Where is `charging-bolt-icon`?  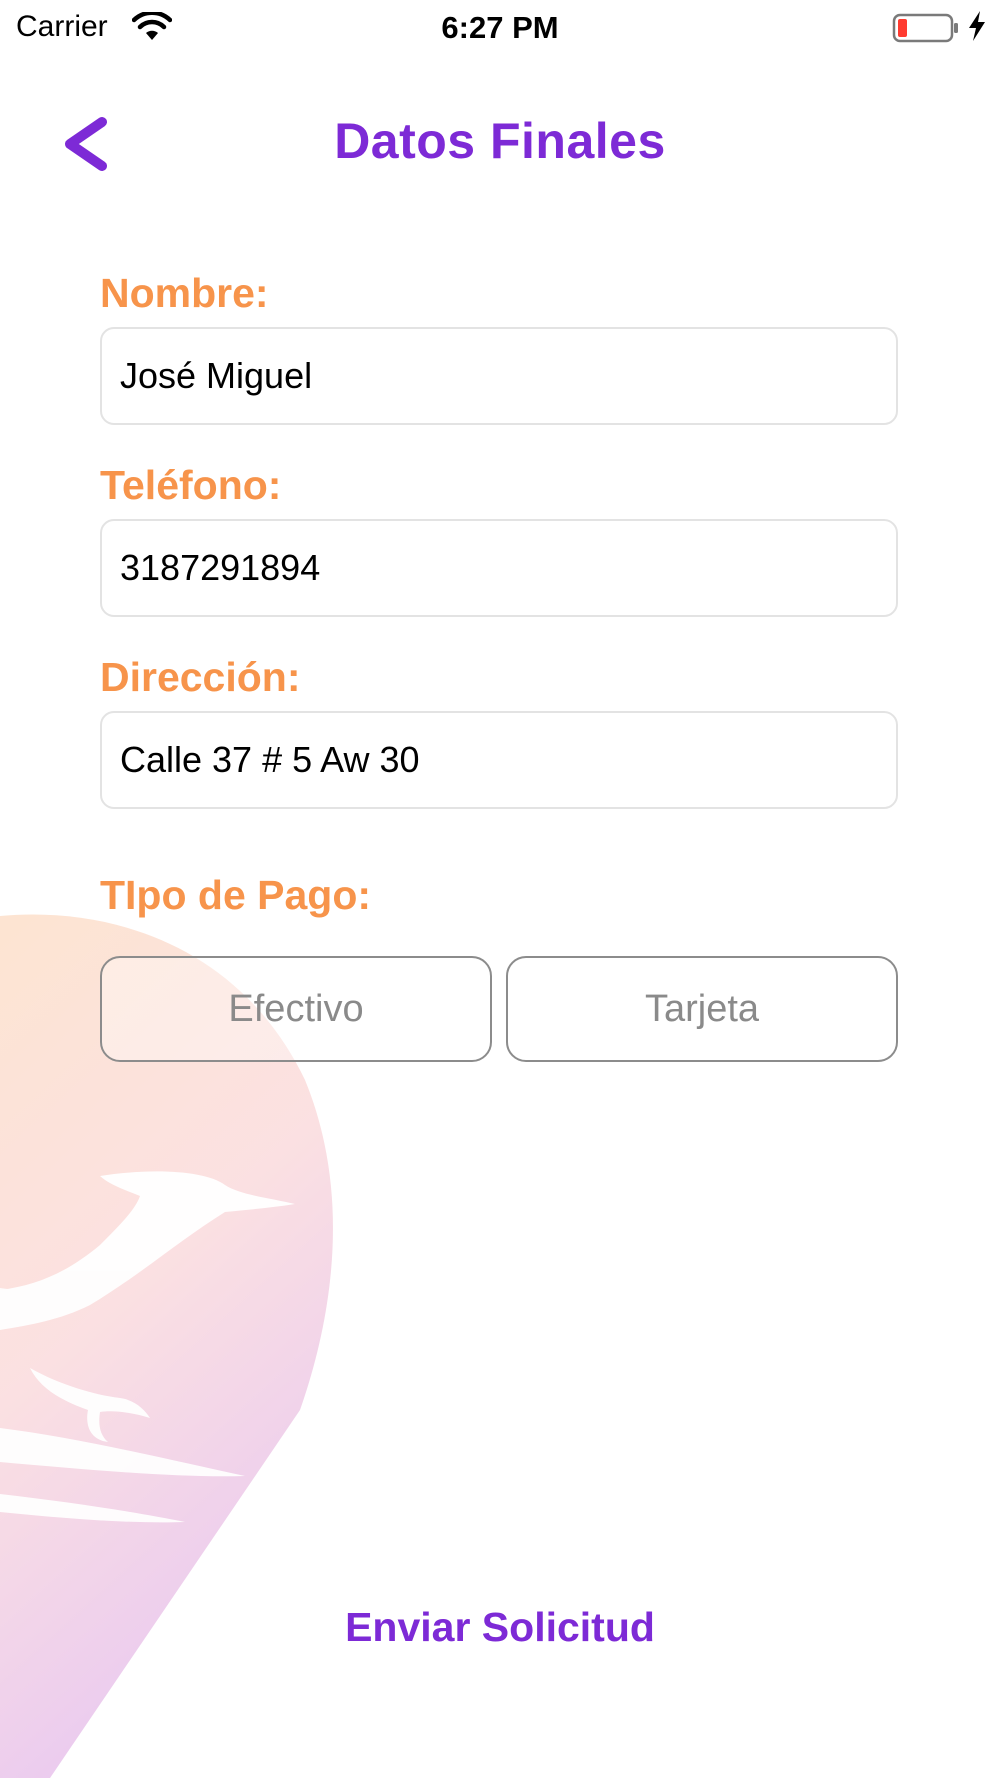 charging-bolt-icon is located at coordinates (977, 26).